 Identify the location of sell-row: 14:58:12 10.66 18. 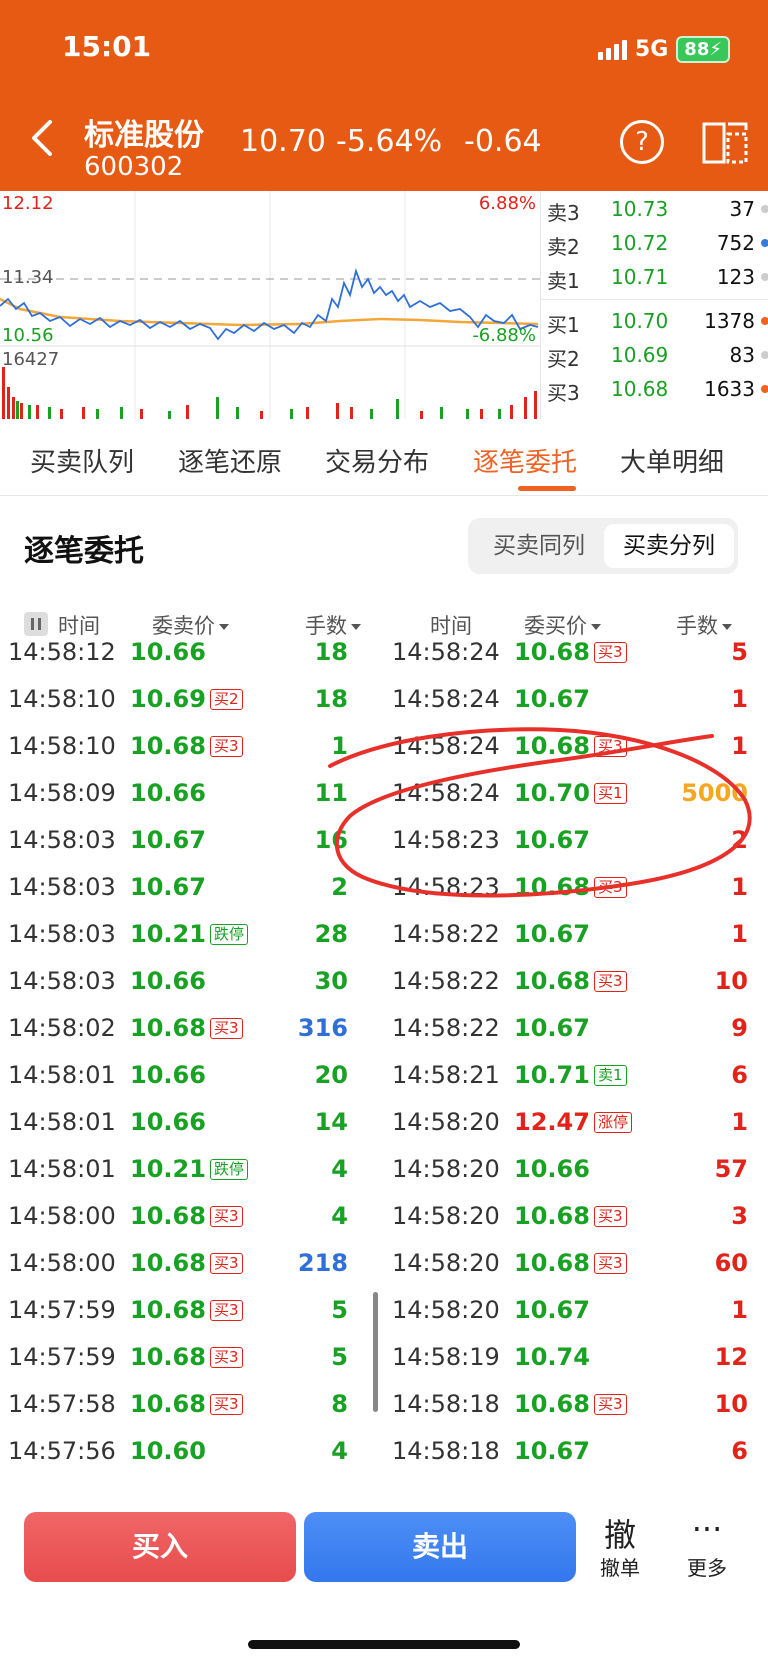
(193, 662).